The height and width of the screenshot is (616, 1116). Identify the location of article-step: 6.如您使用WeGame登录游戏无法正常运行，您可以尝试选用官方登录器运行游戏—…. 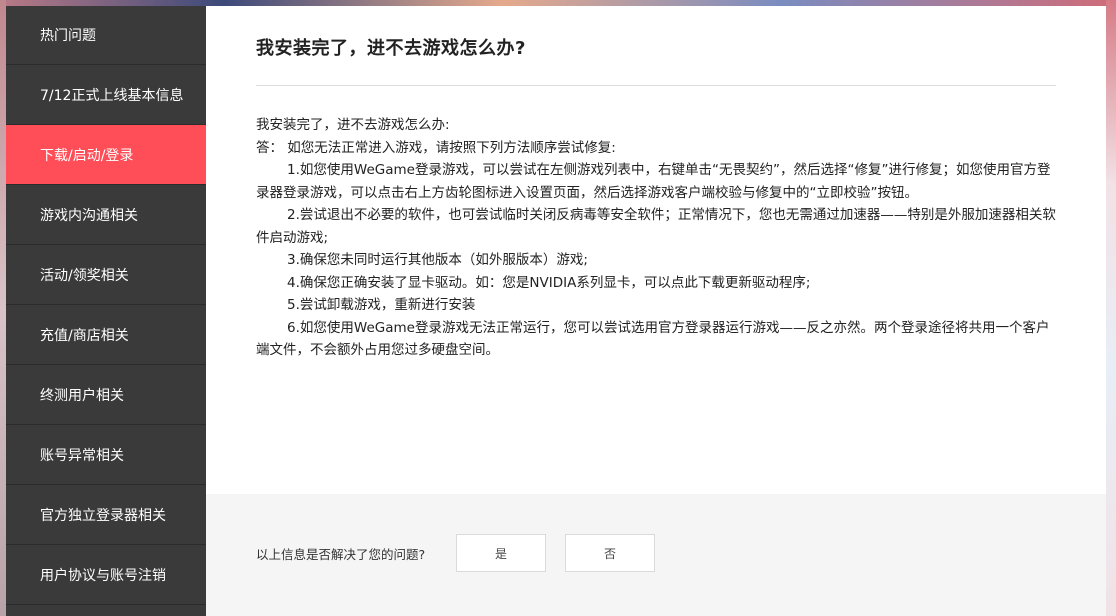
(653, 339).